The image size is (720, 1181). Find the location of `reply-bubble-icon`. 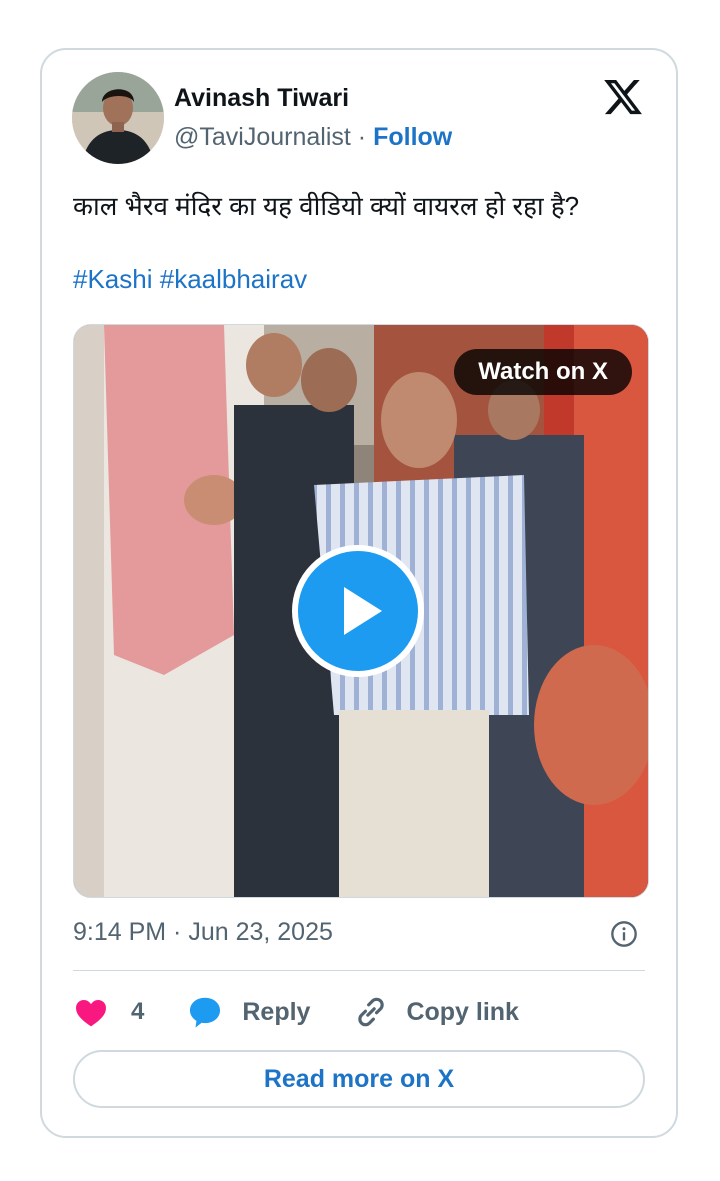

reply-bubble-icon is located at coordinates (205, 1012).